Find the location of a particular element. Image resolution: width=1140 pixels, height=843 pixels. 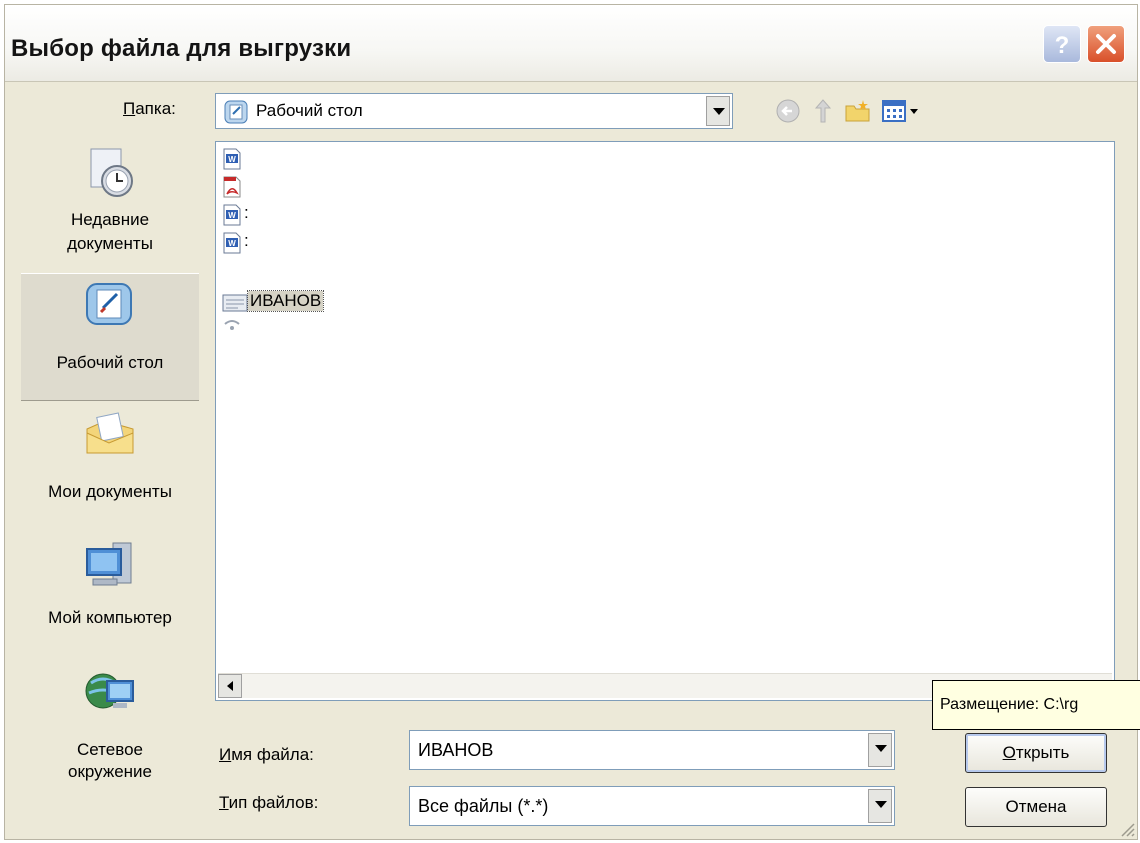

place-label: Недавние is located at coordinates (110, 219).